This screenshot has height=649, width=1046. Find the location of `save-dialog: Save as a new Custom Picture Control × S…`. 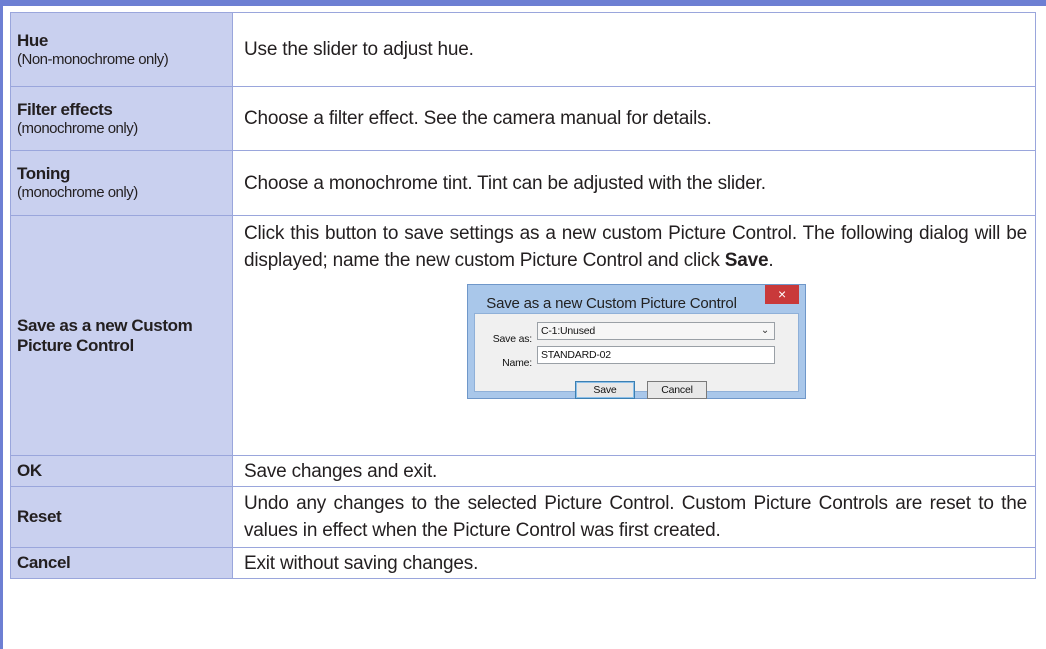

save-dialog: Save as a new Custom Picture Control × S… is located at coordinates (636, 341).